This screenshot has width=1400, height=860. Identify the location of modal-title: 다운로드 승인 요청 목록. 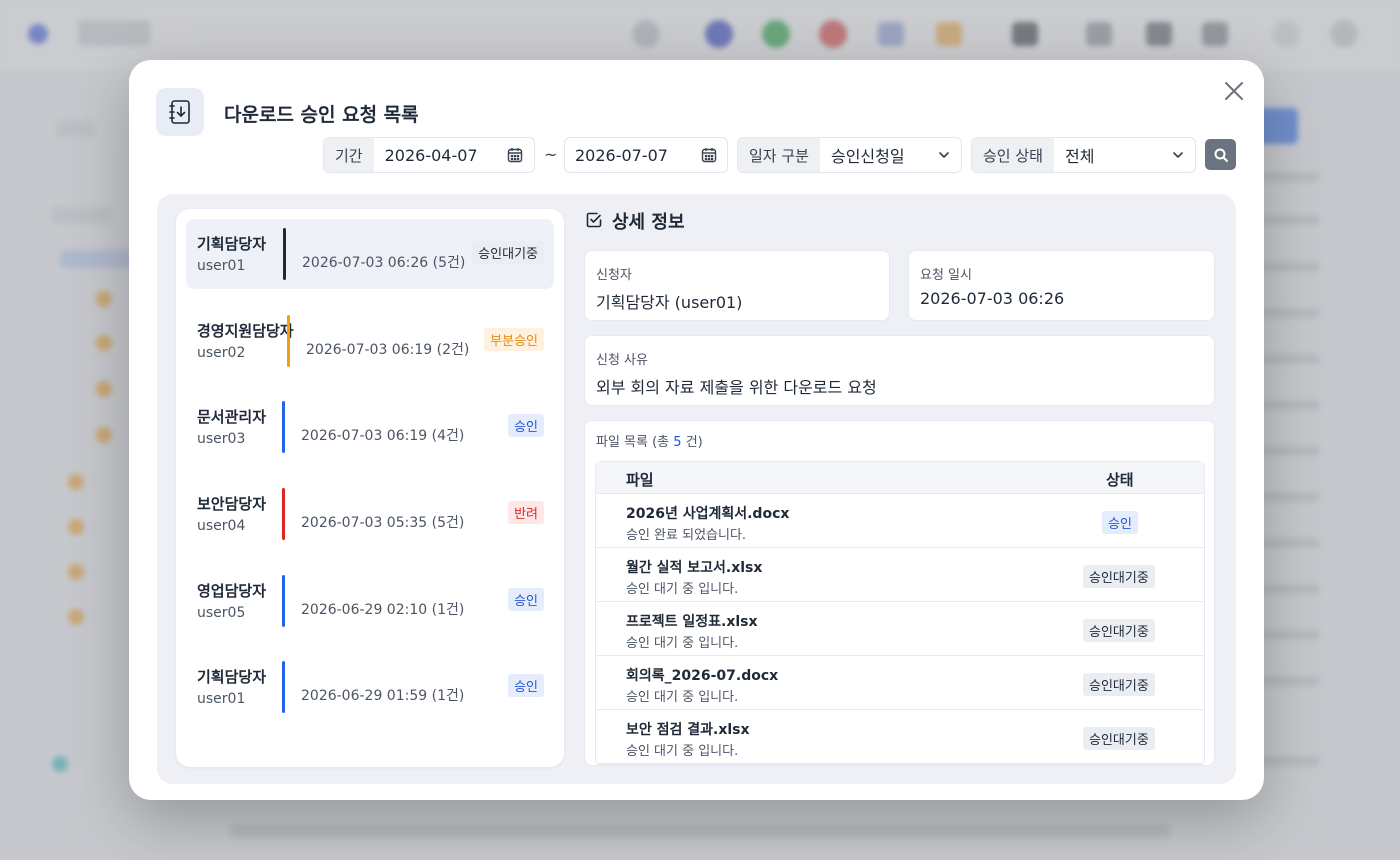
(321, 115).